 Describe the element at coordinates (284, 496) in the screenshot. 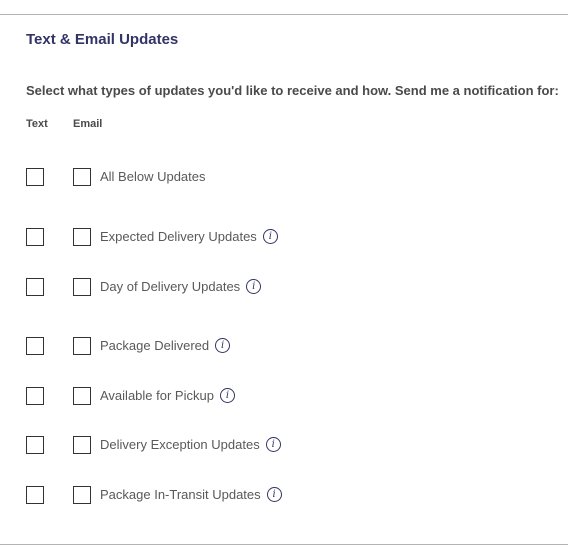

I see `update-row-package-in-transit: Package In-Transit Updates i` at that location.